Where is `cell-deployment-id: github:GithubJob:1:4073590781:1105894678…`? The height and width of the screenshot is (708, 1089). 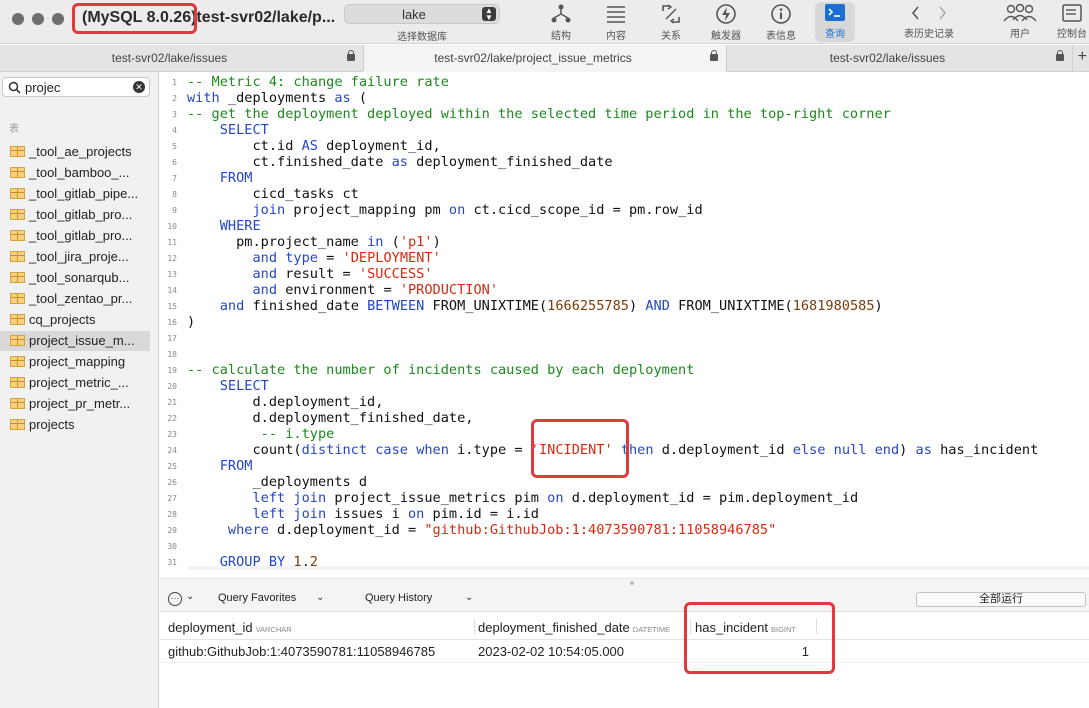 cell-deployment-id: github:GithubJob:1:4073590781:1105894678… is located at coordinates (301, 651).